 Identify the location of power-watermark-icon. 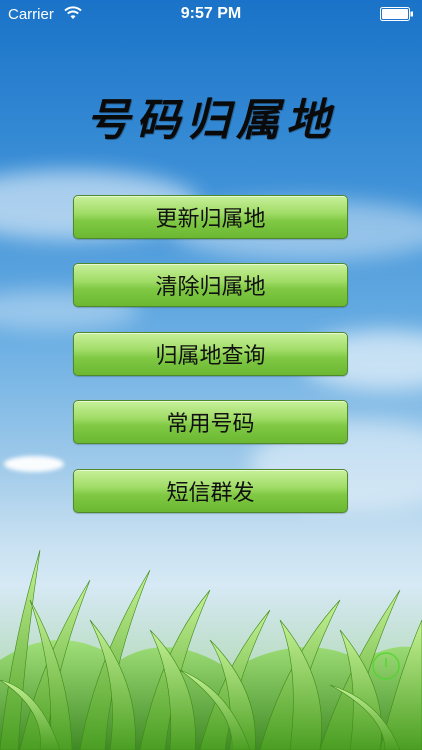
(386, 666).